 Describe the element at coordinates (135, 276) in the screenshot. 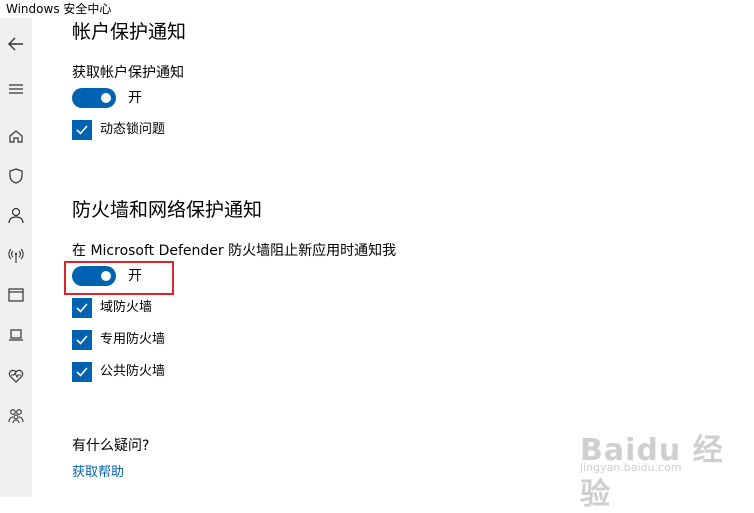

I see `firewall-notification-toggle-state: 开` at that location.